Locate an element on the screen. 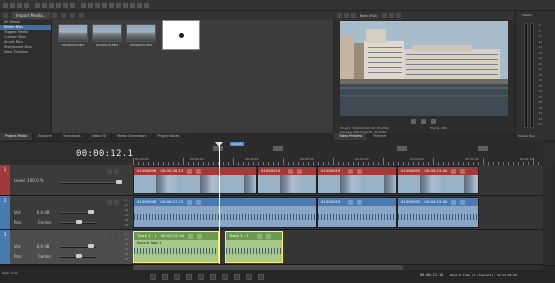  track-header-audio-3: 3 Vol: 0.0 dB Pan: Center is located at coordinates (66, 247).